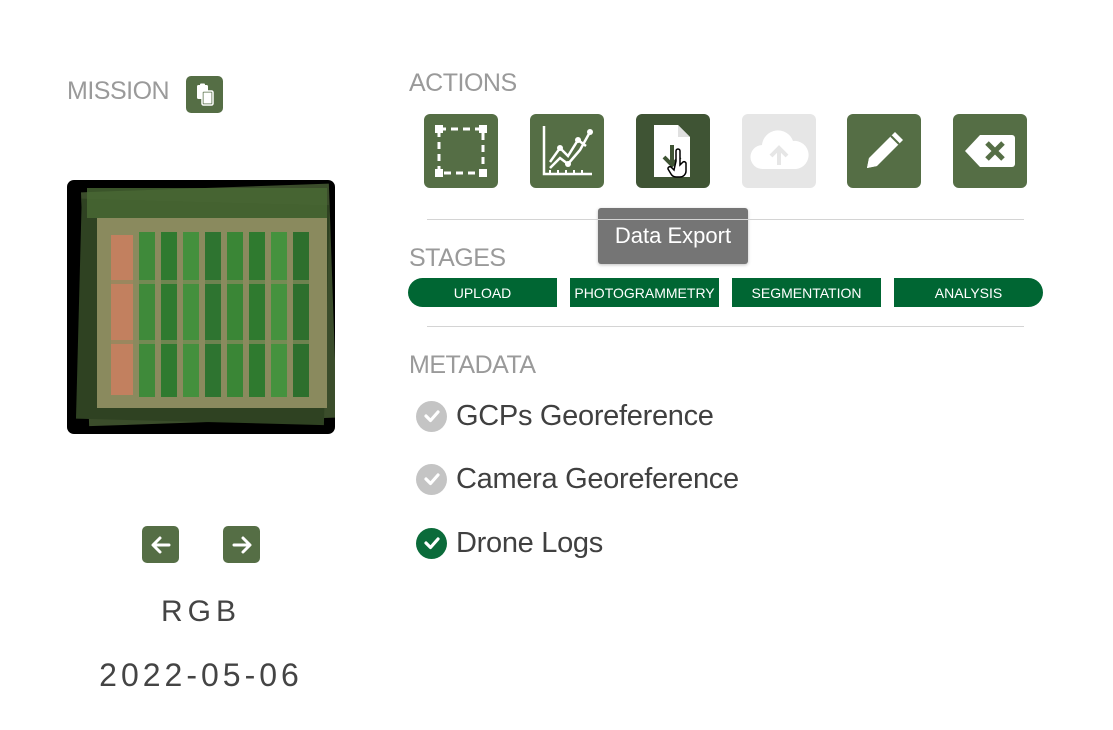  What do you see at coordinates (482, 292) in the screenshot?
I see `stage-upload: UPLOAD` at bounding box center [482, 292].